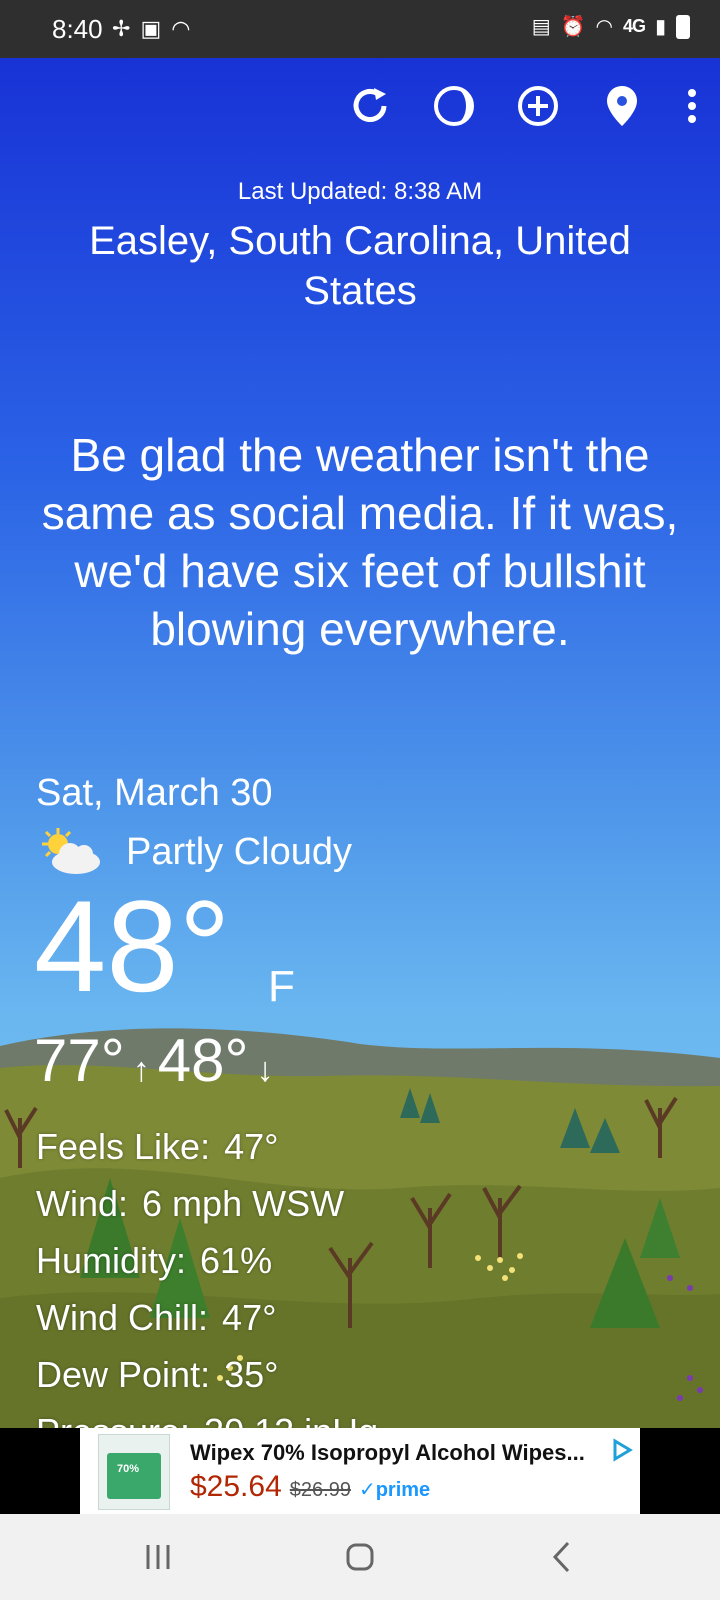 This screenshot has height=1600, width=720. I want to click on detail-value: 61%, so click(236, 1260).